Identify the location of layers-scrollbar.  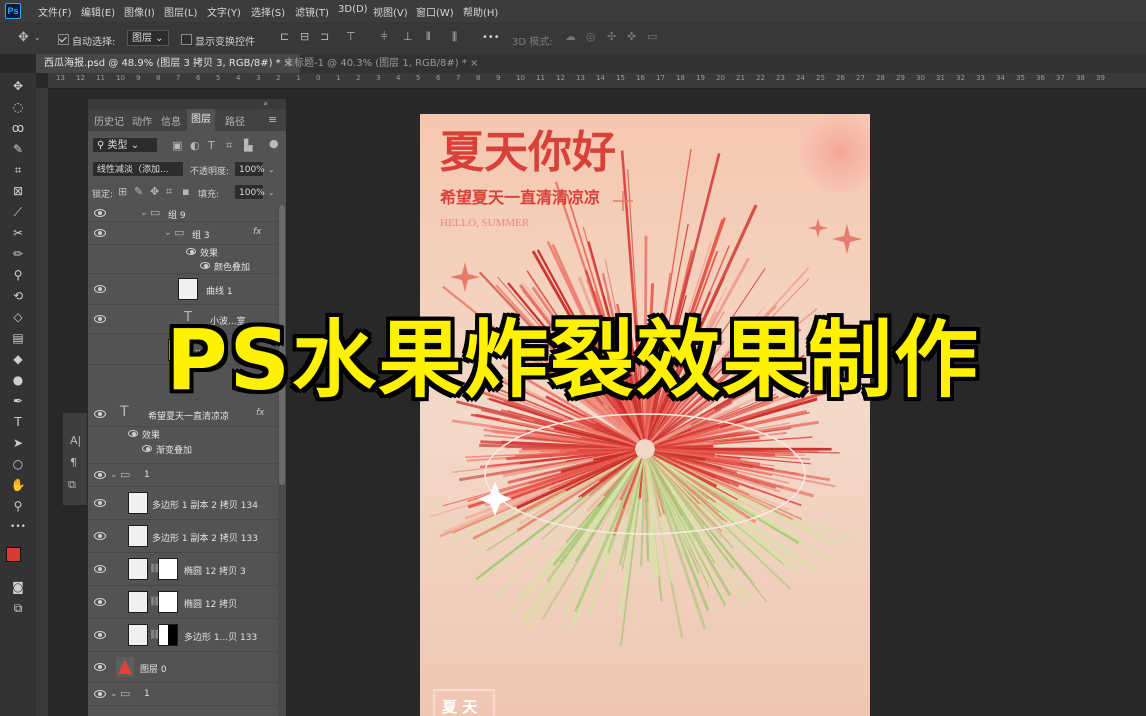
(282, 460).